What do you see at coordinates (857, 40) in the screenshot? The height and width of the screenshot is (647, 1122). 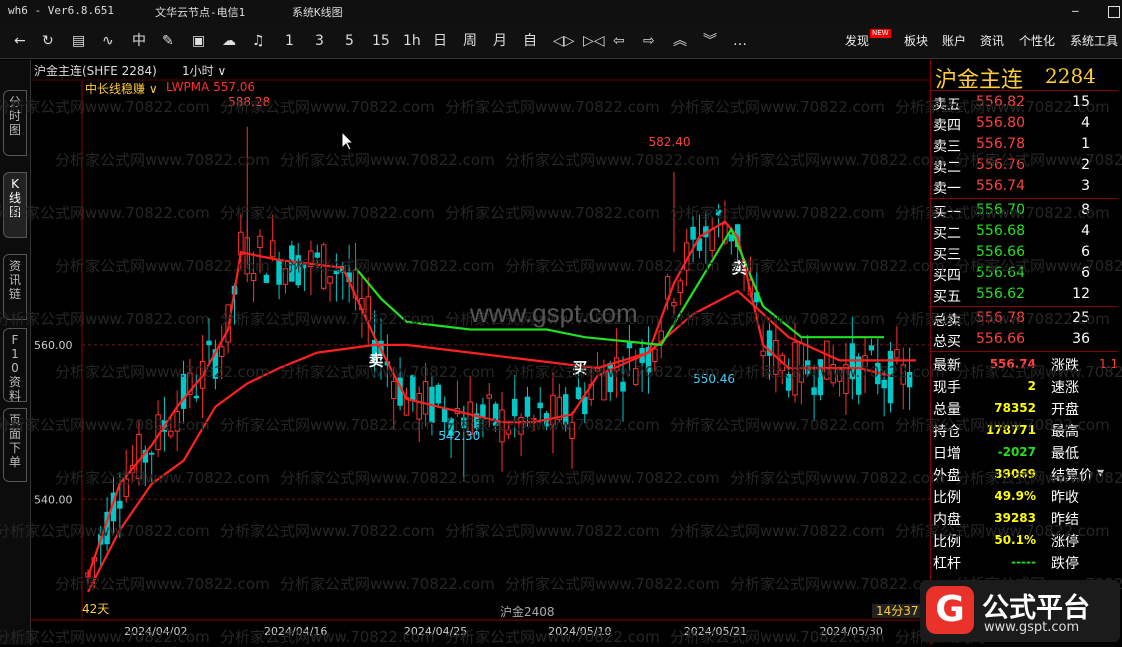 I see `discover-link: 发现` at bounding box center [857, 40].